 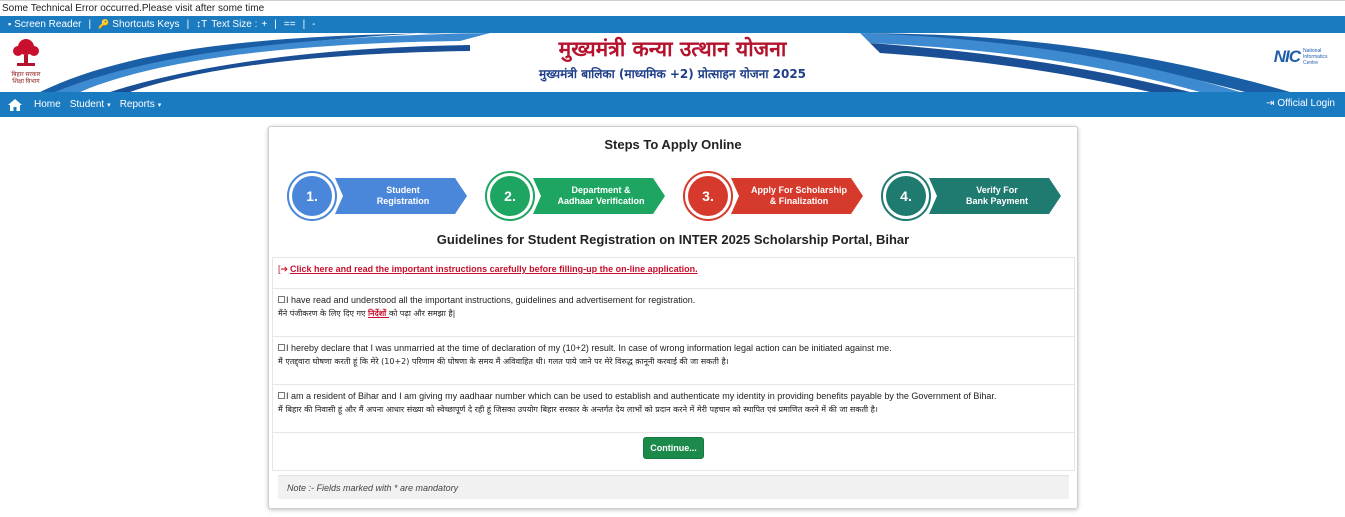 What do you see at coordinates (10, 24) in the screenshot?
I see `monitor-icon: ▪` at bounding box center [10, 24].